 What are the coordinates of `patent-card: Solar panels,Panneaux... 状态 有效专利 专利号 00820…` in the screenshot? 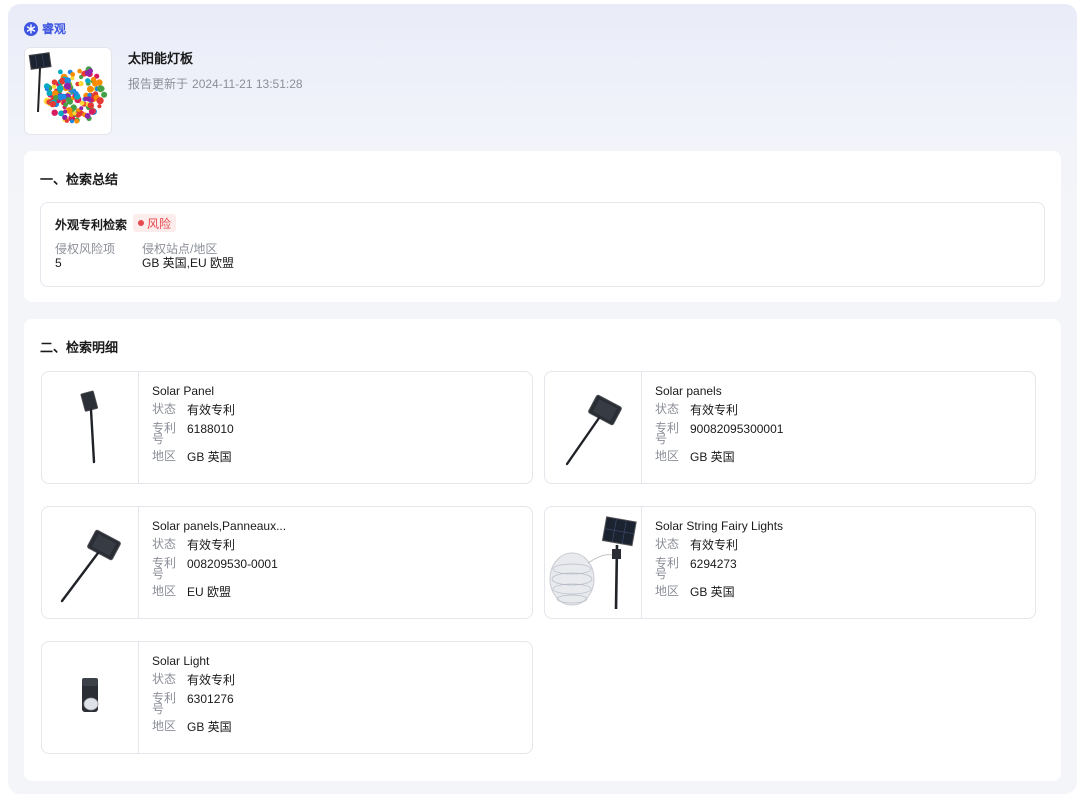 It's located at (287, 562).